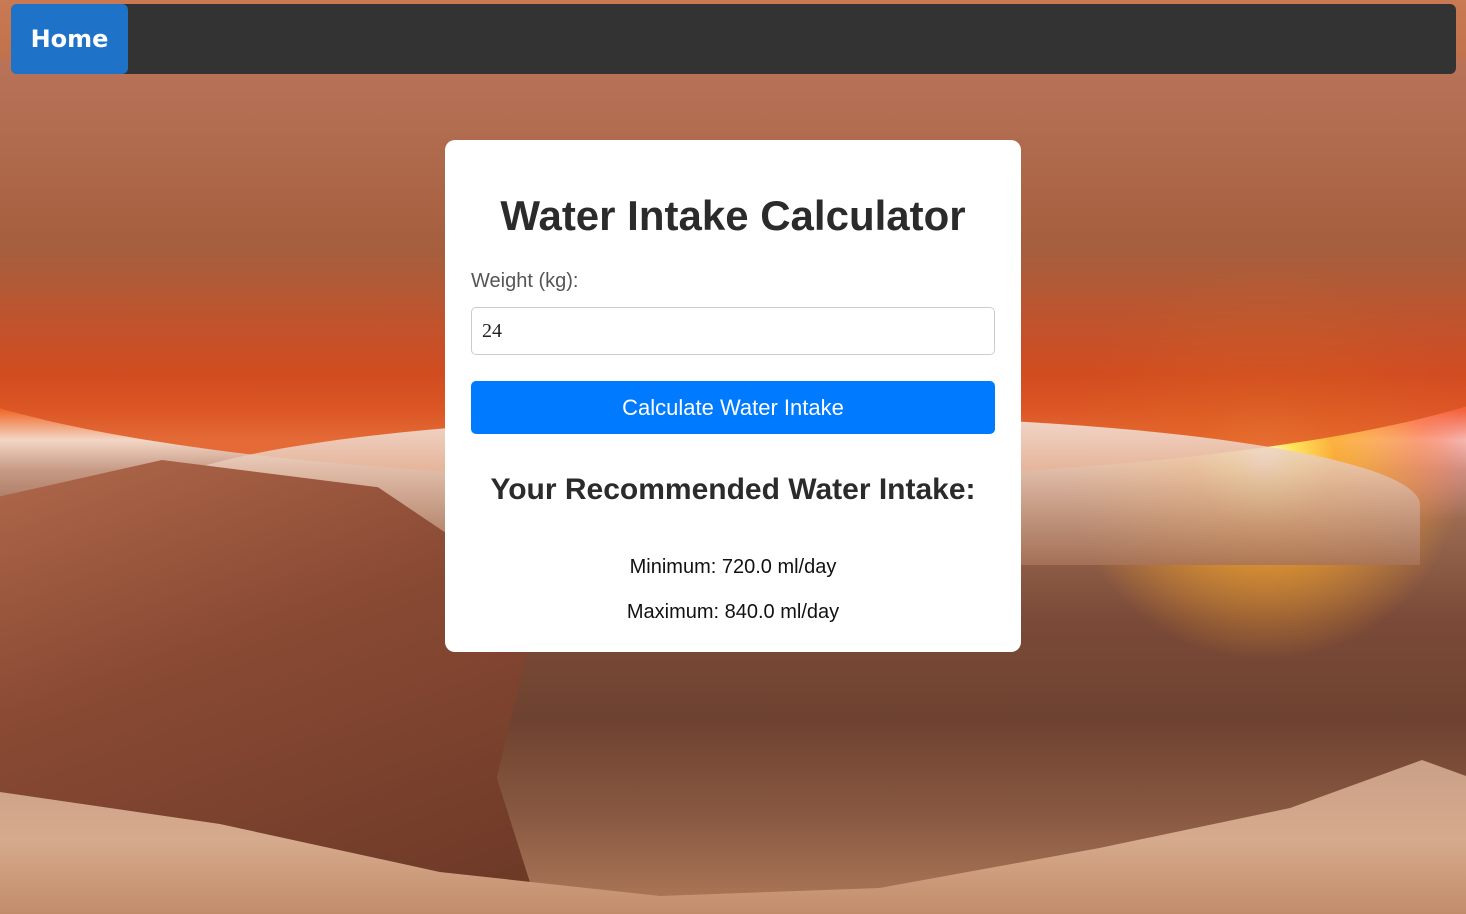  What do you see at coordinates (733, 39) in the screenshot?
I see `top-navigation-bar: Home` at bounding box center [733, 39].